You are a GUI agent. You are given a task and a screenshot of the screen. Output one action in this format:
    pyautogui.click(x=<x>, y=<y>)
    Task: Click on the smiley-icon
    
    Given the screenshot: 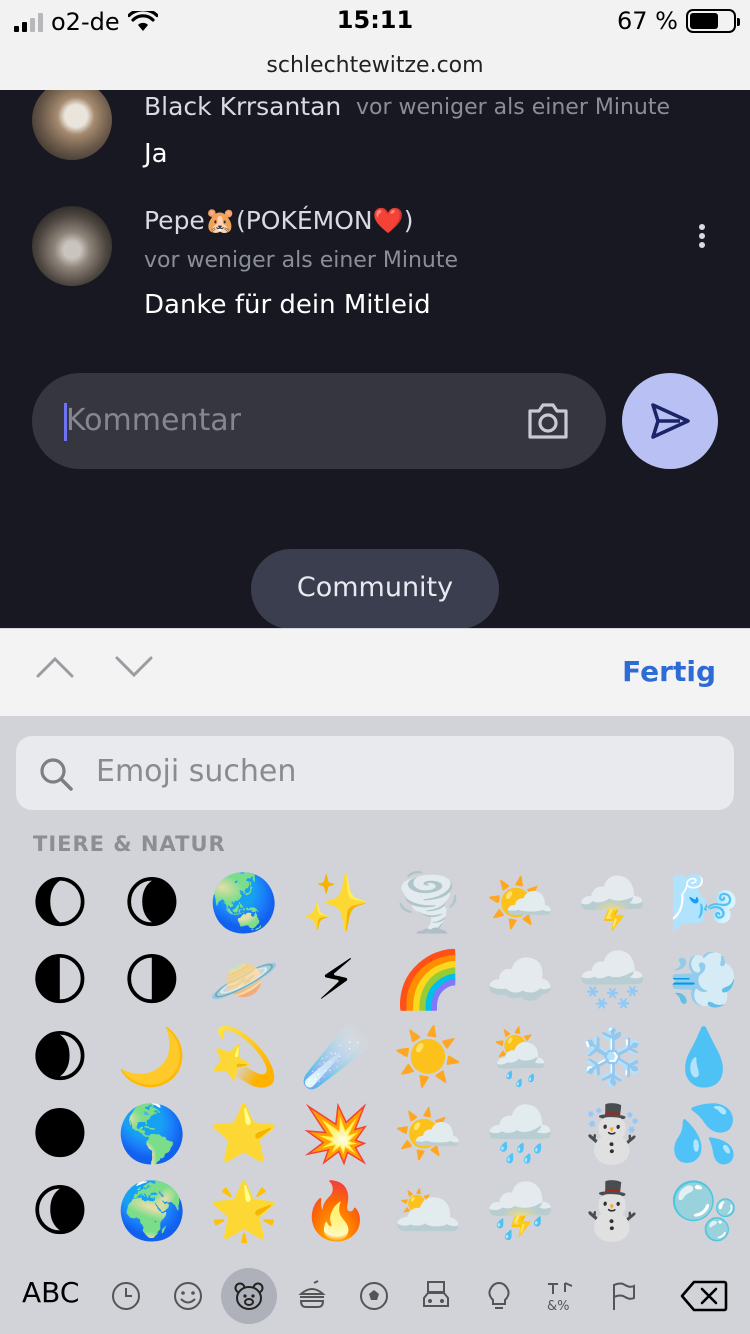 What is the action you would take?
    pyautogui.click(x=188, y=1296)
    